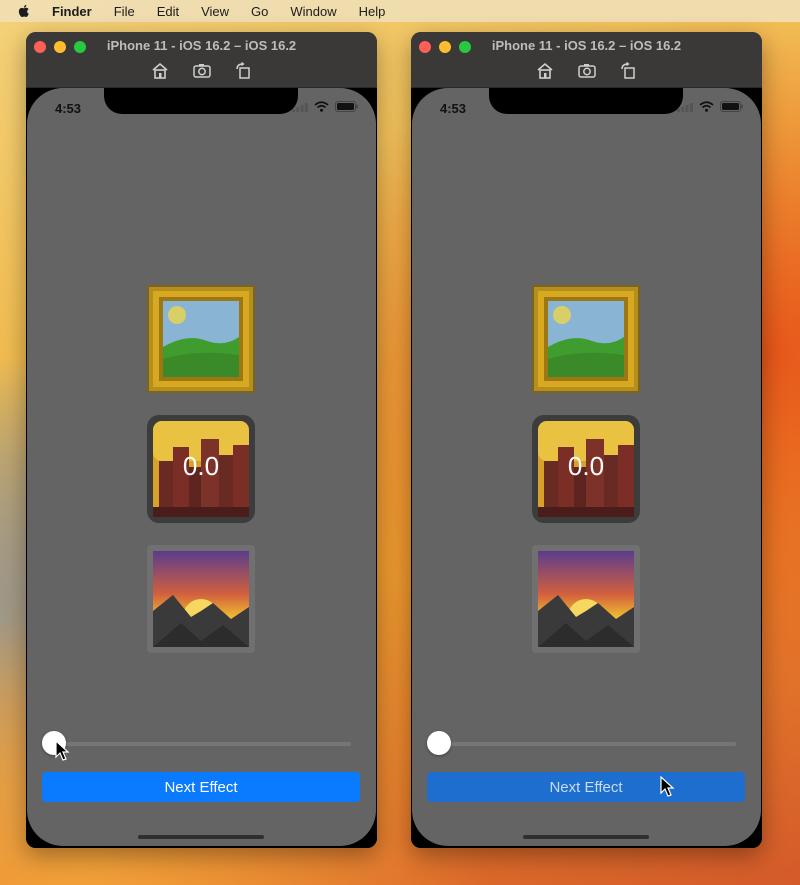  Describe the element at coordinates (124, 11) in the screenshot. I see `menu-file: File` at that location.